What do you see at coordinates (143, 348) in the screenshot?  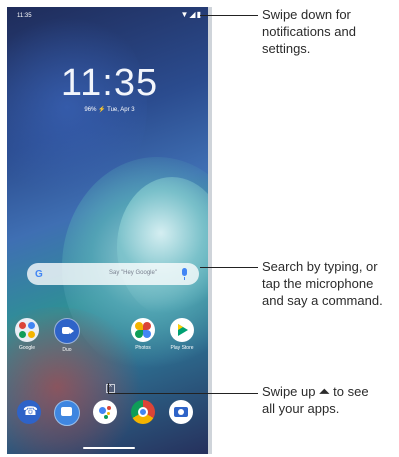 I see `app-label: Photos` at bounding box center [143, 348].